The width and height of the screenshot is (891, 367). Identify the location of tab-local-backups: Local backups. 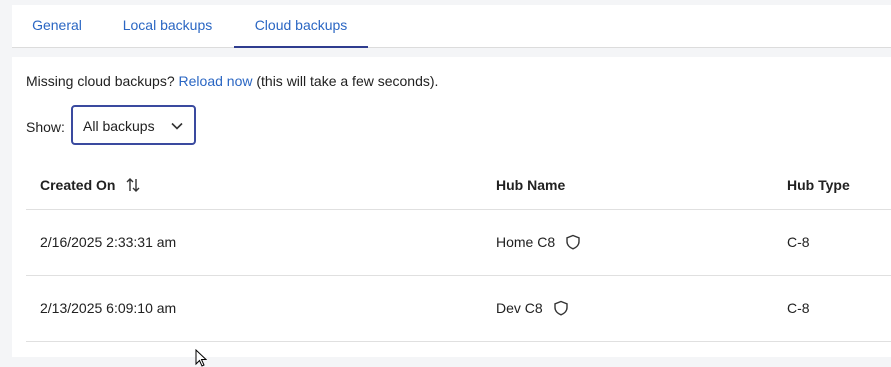
(167, 26).